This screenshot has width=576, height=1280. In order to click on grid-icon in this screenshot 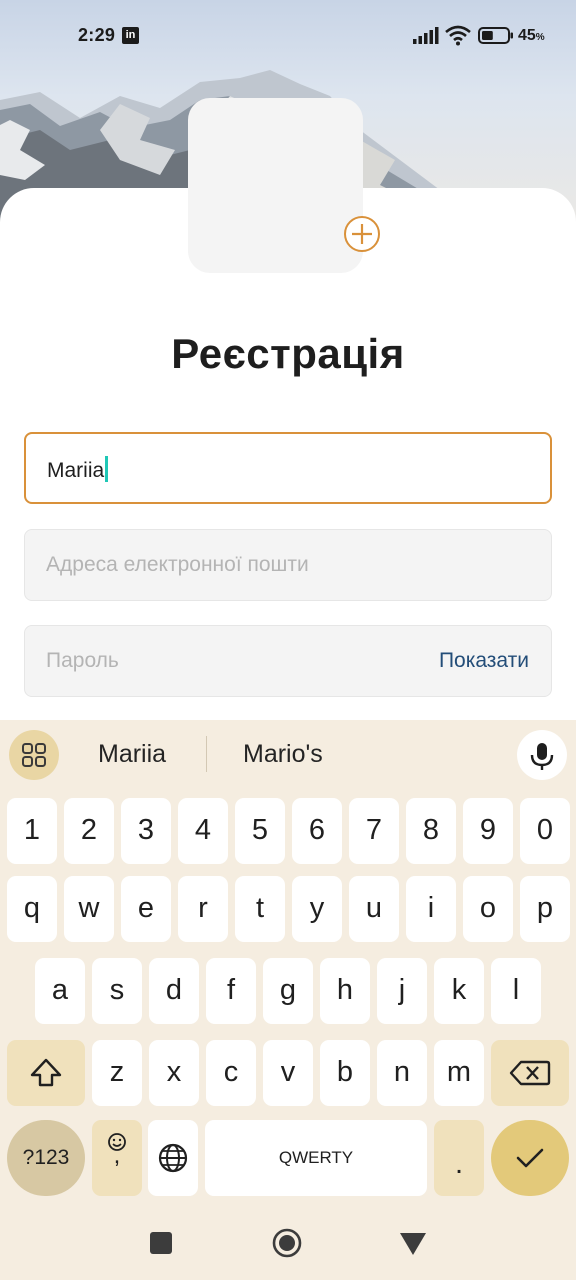, I will do `click(34, 755)`.